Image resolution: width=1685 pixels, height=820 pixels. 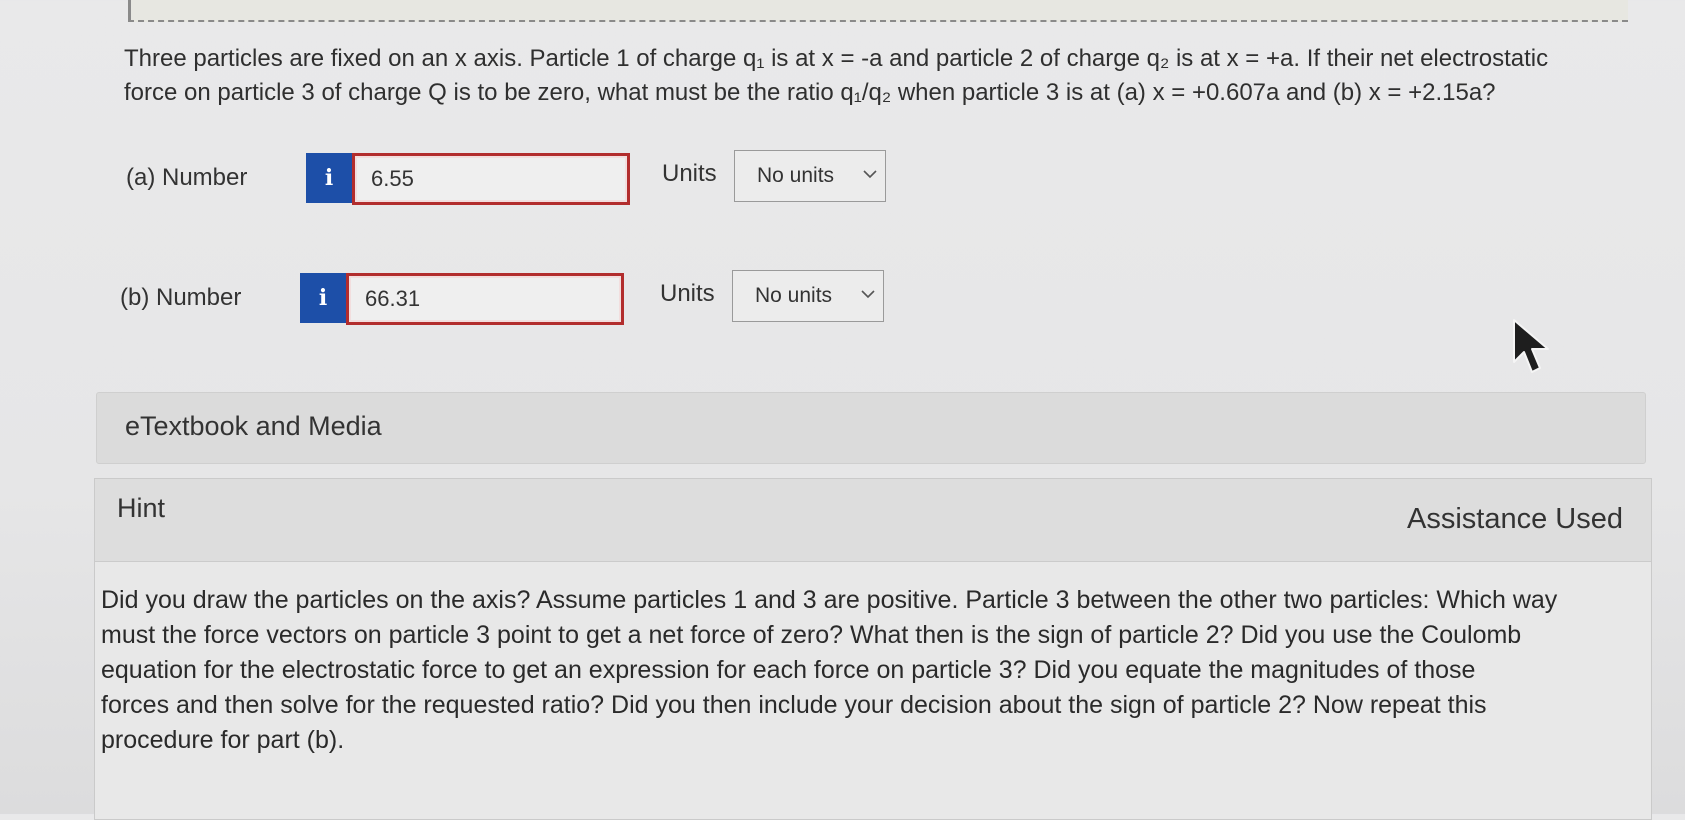 I want to click on part-a-units-label: Units, so click(x=689, y=173).